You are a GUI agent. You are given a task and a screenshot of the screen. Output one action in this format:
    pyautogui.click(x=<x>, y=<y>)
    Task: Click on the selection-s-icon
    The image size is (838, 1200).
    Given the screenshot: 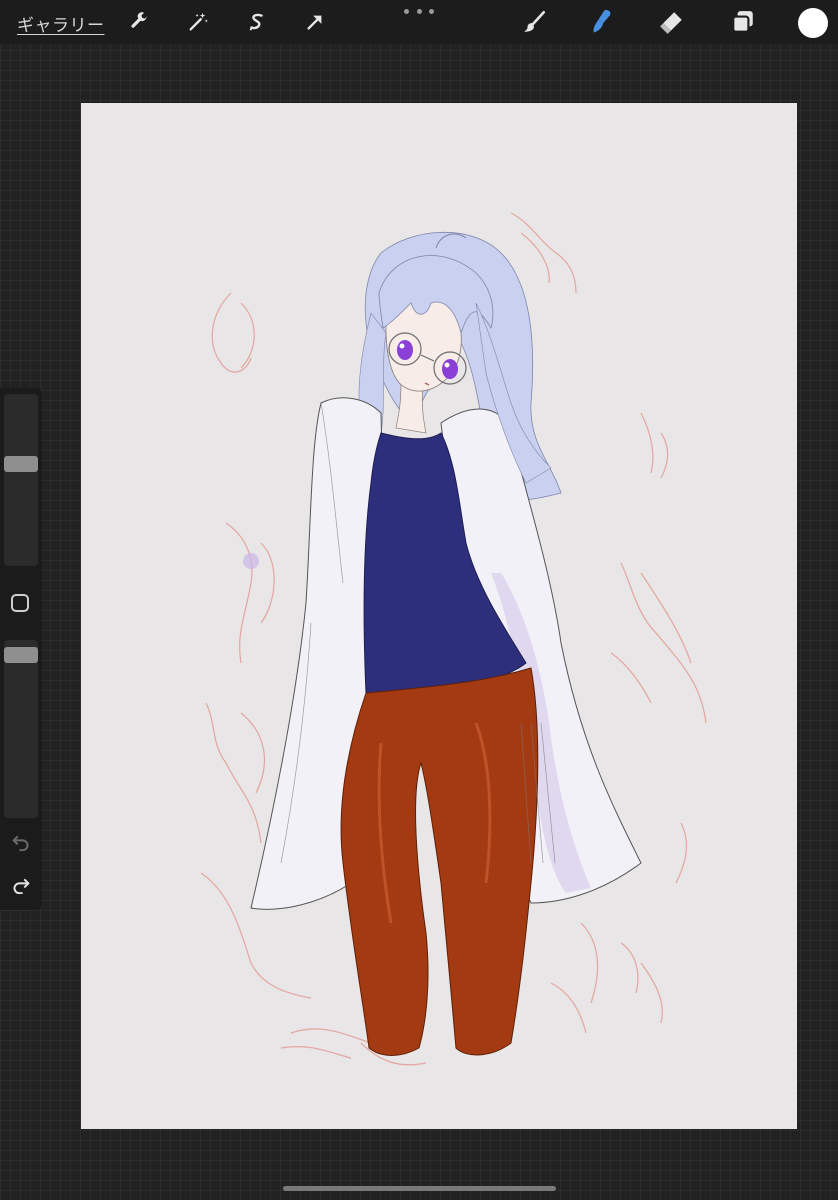 What is the action you would take?
    pyautogui.click(x=257, y=22)
    